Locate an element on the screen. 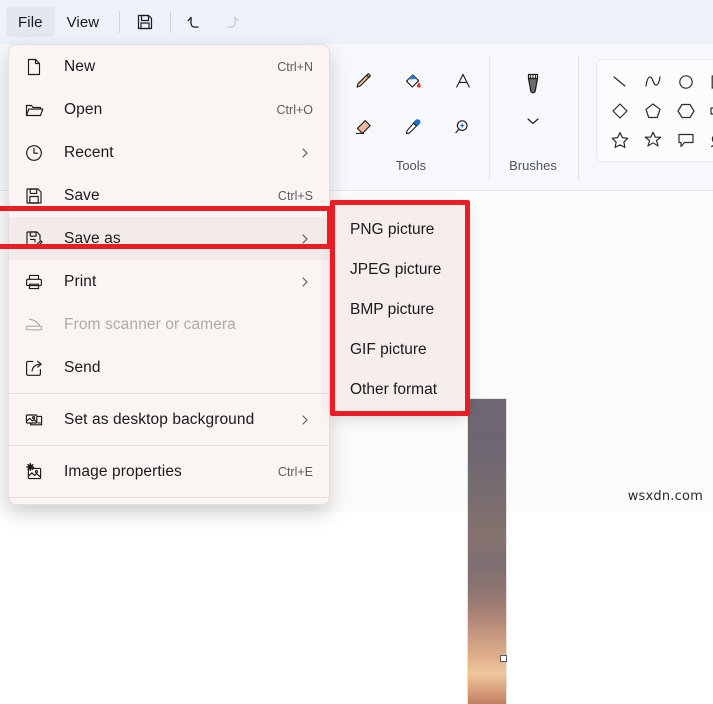 This screenshot has width=713, height=704. menu-item-about-paint: About Paint is located at coordinates (169, 503).